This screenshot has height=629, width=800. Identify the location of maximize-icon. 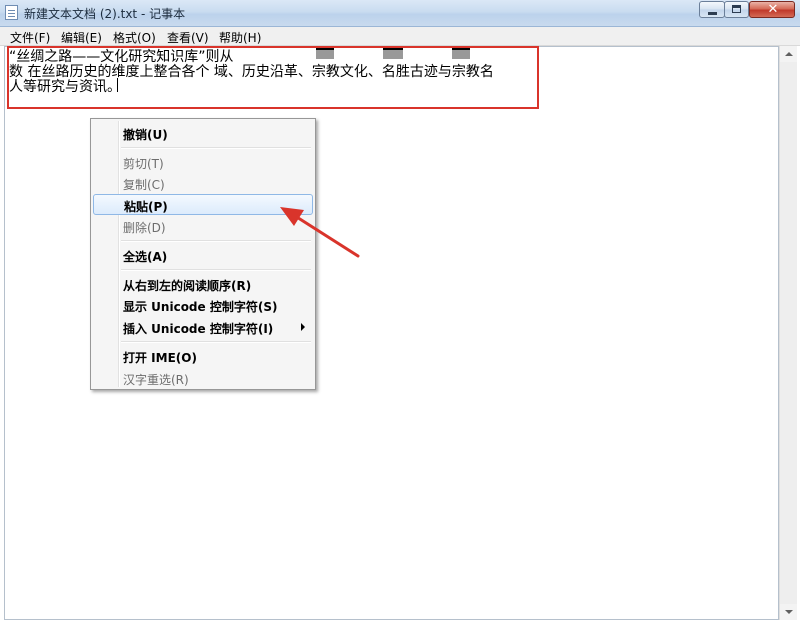
(736, 9).